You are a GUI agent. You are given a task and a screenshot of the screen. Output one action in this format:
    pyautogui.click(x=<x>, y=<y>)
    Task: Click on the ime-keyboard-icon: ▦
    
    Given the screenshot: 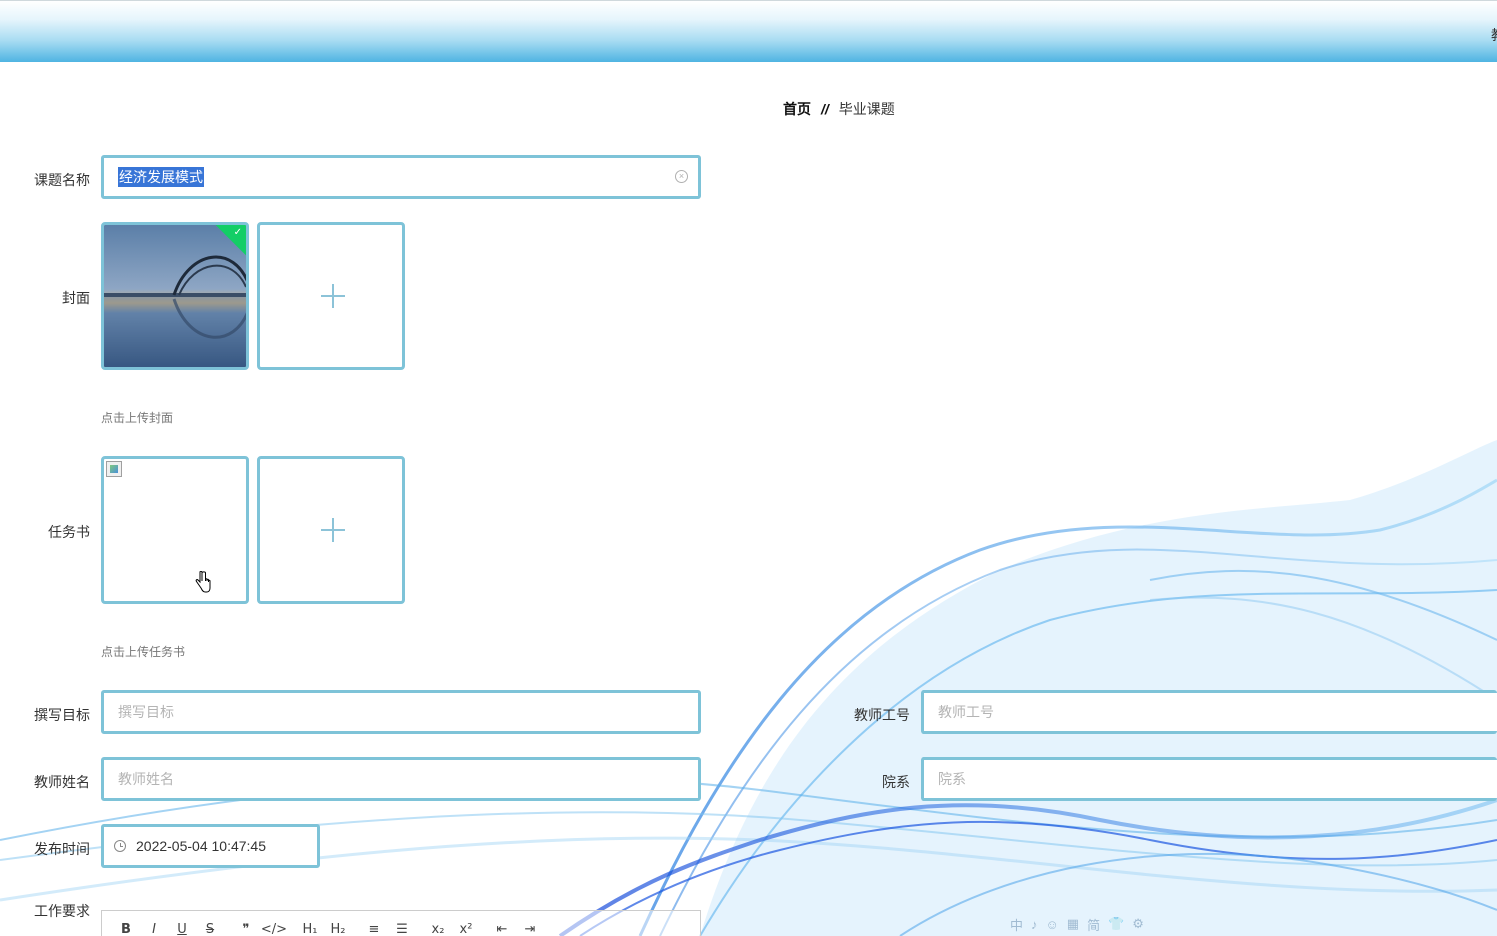 What is the action you would take?
    pyautogui.click(x=1073, y=924)
    